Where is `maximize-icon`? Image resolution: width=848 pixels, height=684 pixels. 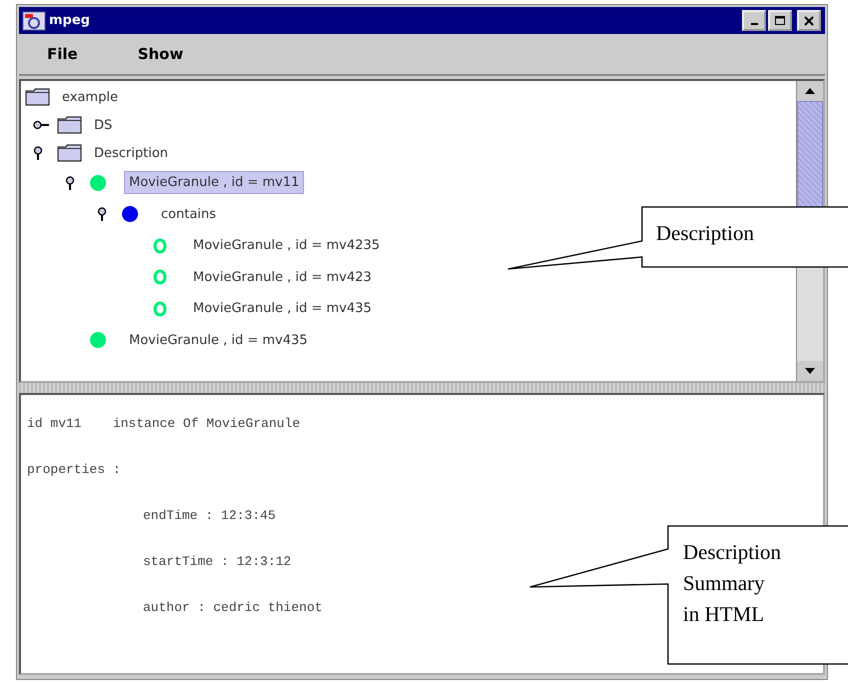 maximize-icon is located at coordinates (780, 20).